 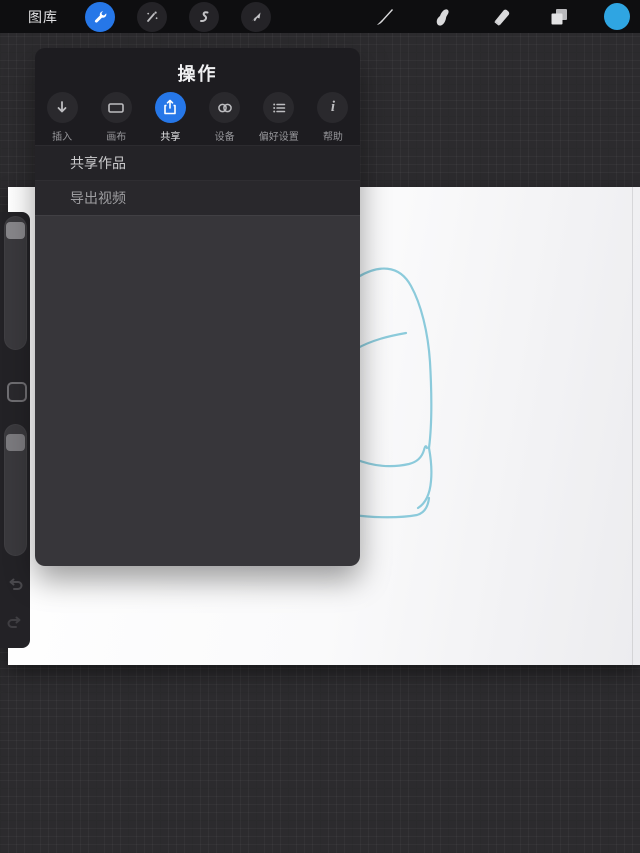 I want to click on list-icon, so click(x=279, y=108).